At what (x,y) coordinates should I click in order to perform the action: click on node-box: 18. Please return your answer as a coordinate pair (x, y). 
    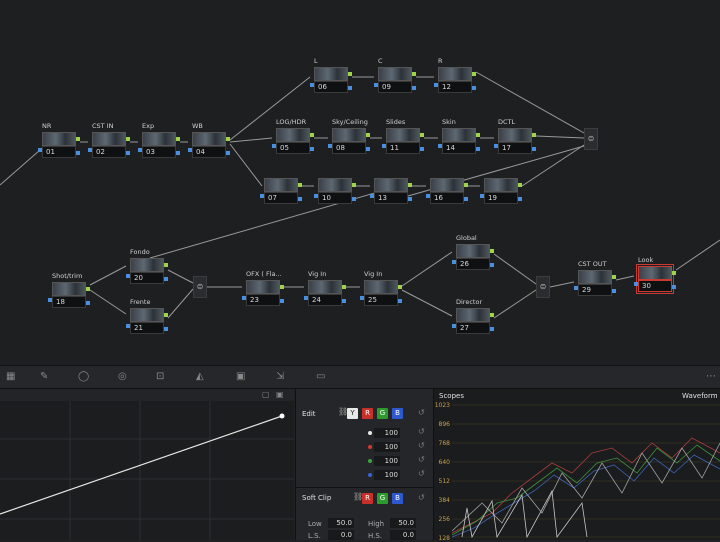
    Looking at the image, I should click on (69, 295).